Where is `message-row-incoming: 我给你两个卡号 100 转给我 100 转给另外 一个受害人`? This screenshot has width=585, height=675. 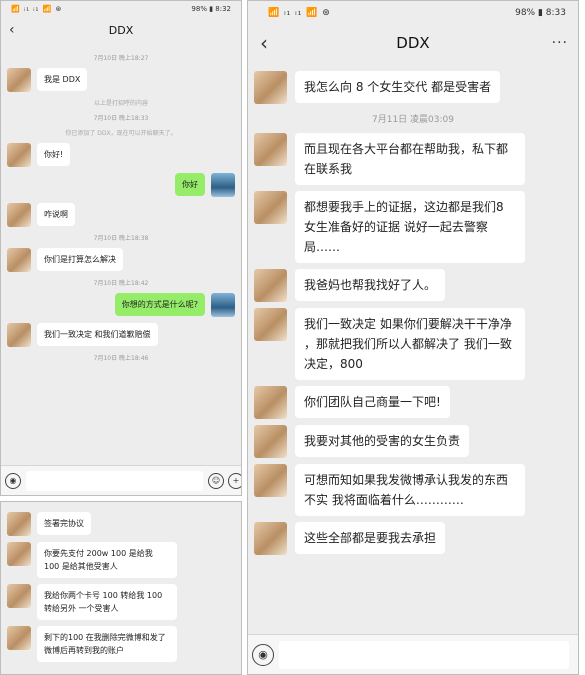 message-row-incoming: 我给你两个卡号 100 转给我 100 转给另外 一个受害人 is located at coordinates (121, 602).